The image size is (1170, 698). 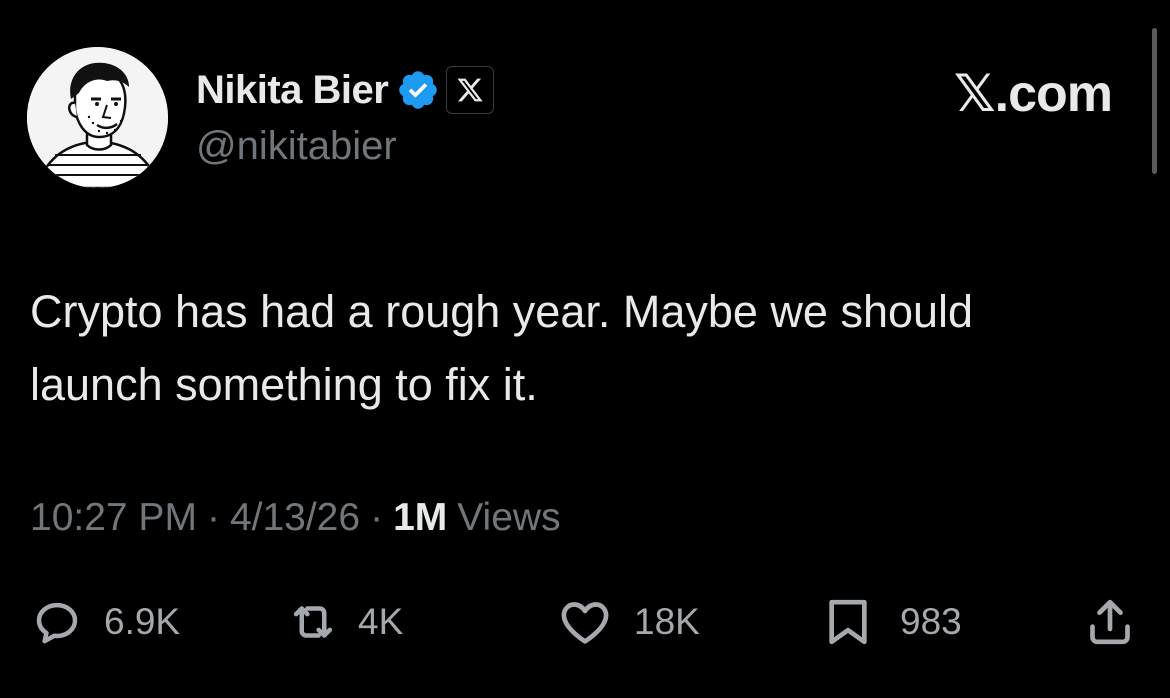 What do you see at coordinates (890, 622) in the screenshot?
I see `bookmark-button: 983` at bounding box center [890, 622].